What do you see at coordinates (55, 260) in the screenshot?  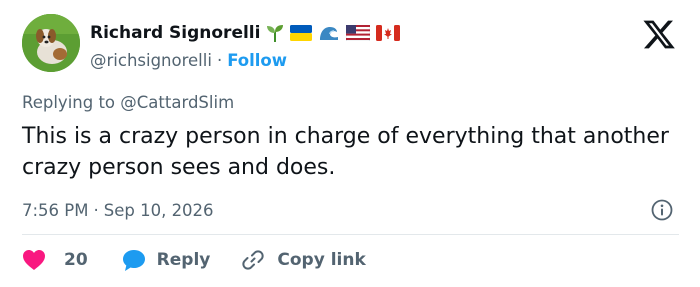 I see `like-button: 20` at bounding box center [55, 260].